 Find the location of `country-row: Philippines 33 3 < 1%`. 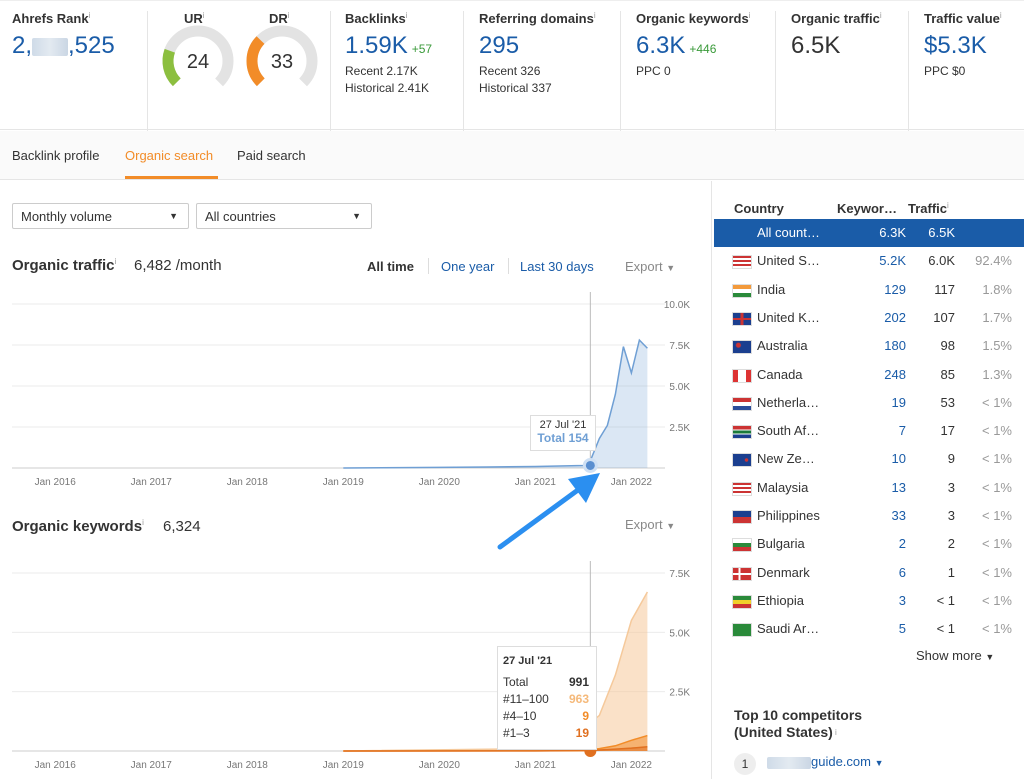

country-row: Philippines 33 3 < 1% is located at coordinates (869, 516).